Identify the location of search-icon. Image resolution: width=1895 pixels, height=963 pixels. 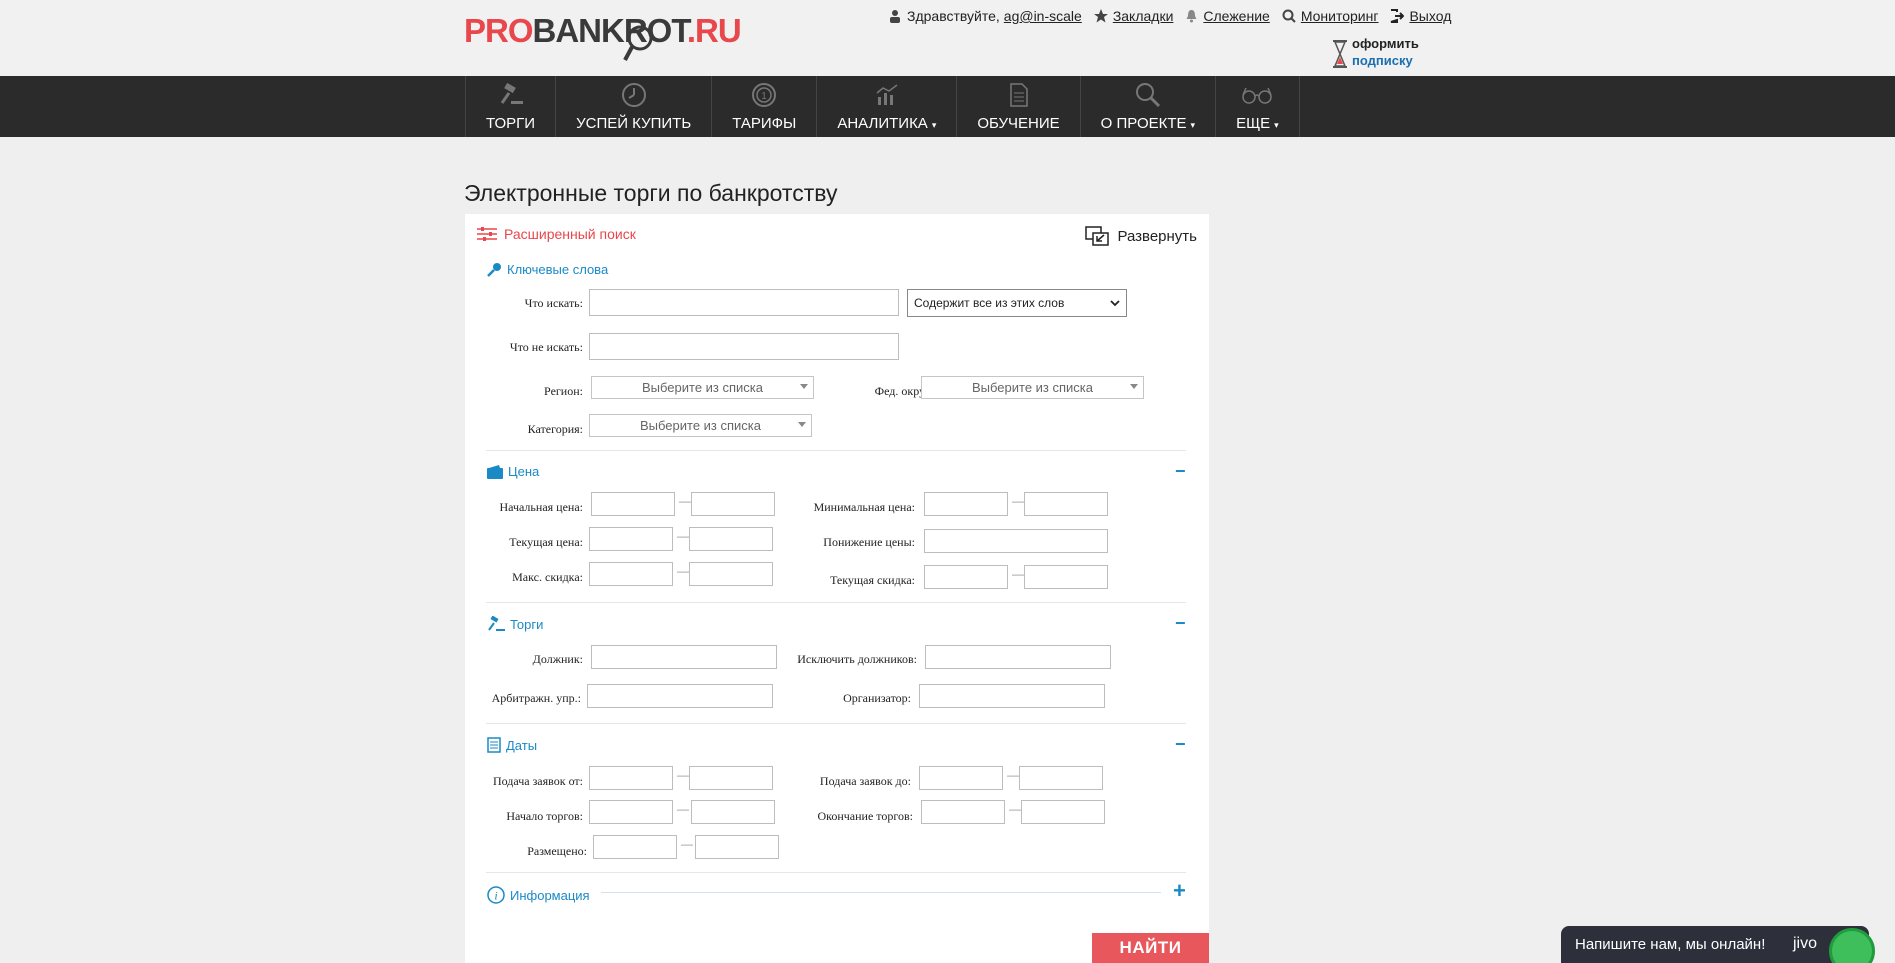
(1147, 95).